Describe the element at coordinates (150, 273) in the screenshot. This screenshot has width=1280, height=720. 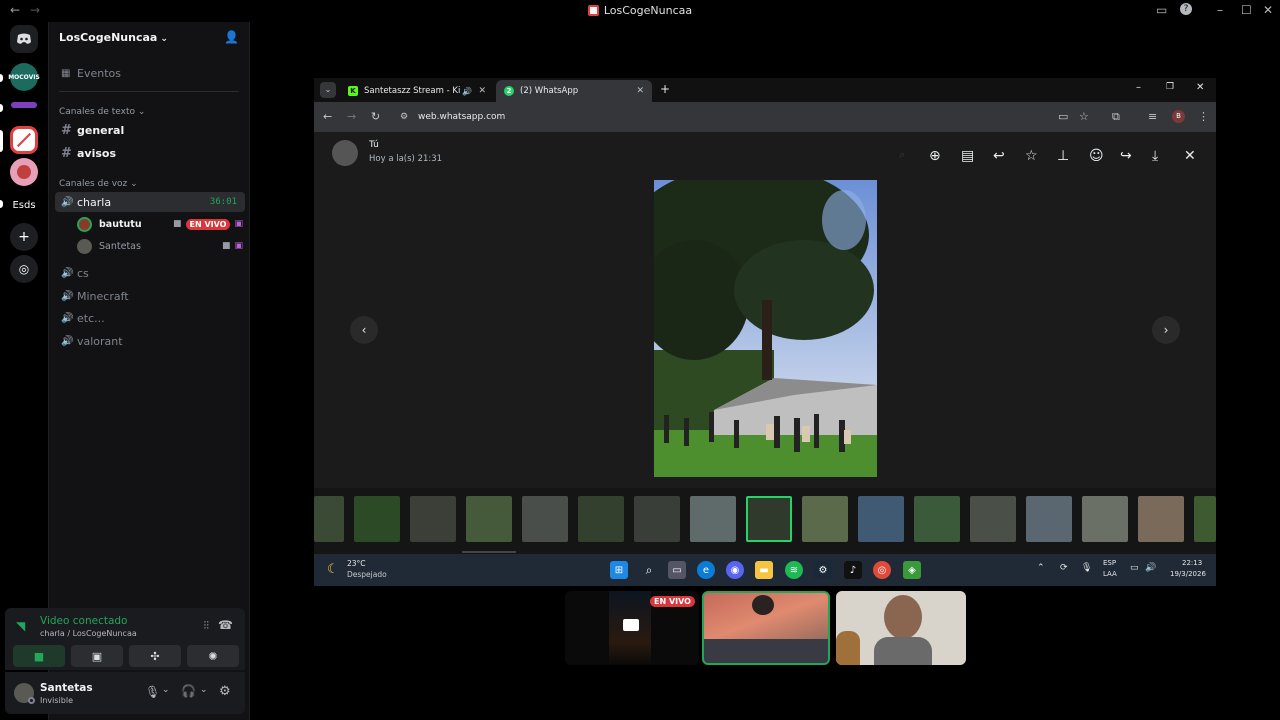
I see `voice-channel-cs: 🔊 cs` at that location.